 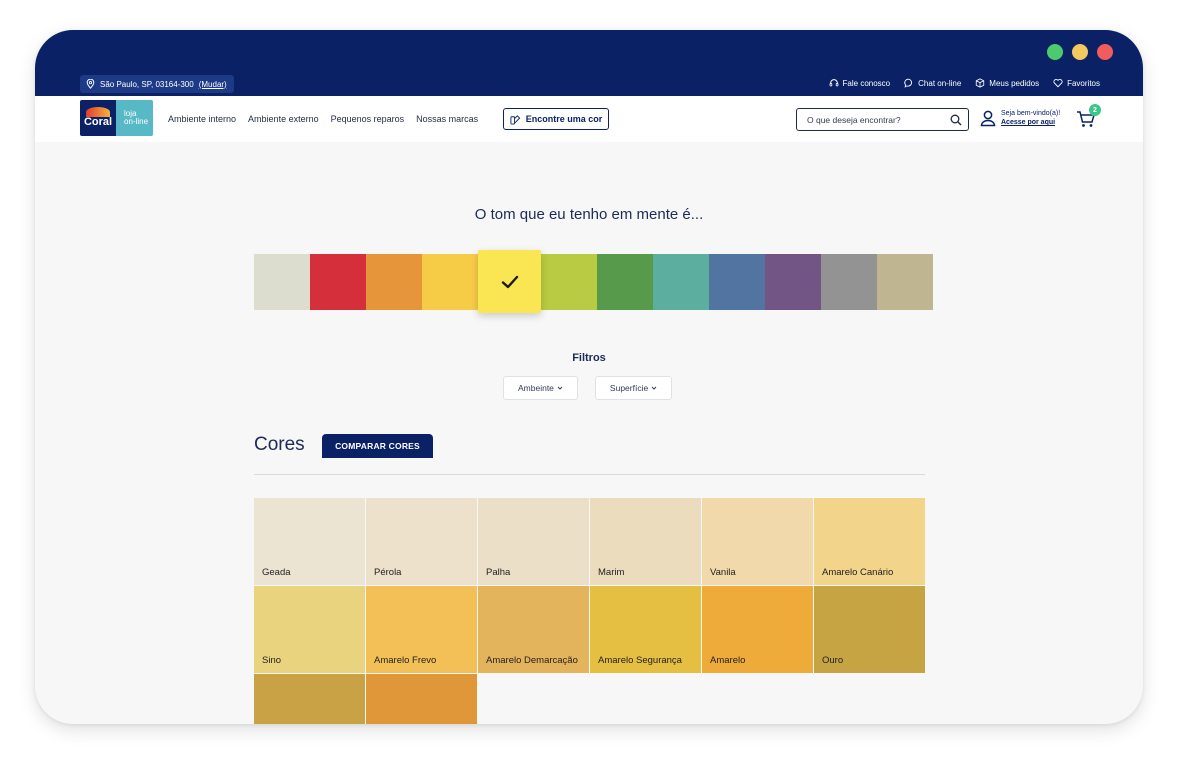 I want to click on orders-label: Meus pedidos, so click(x=1014, y=83).